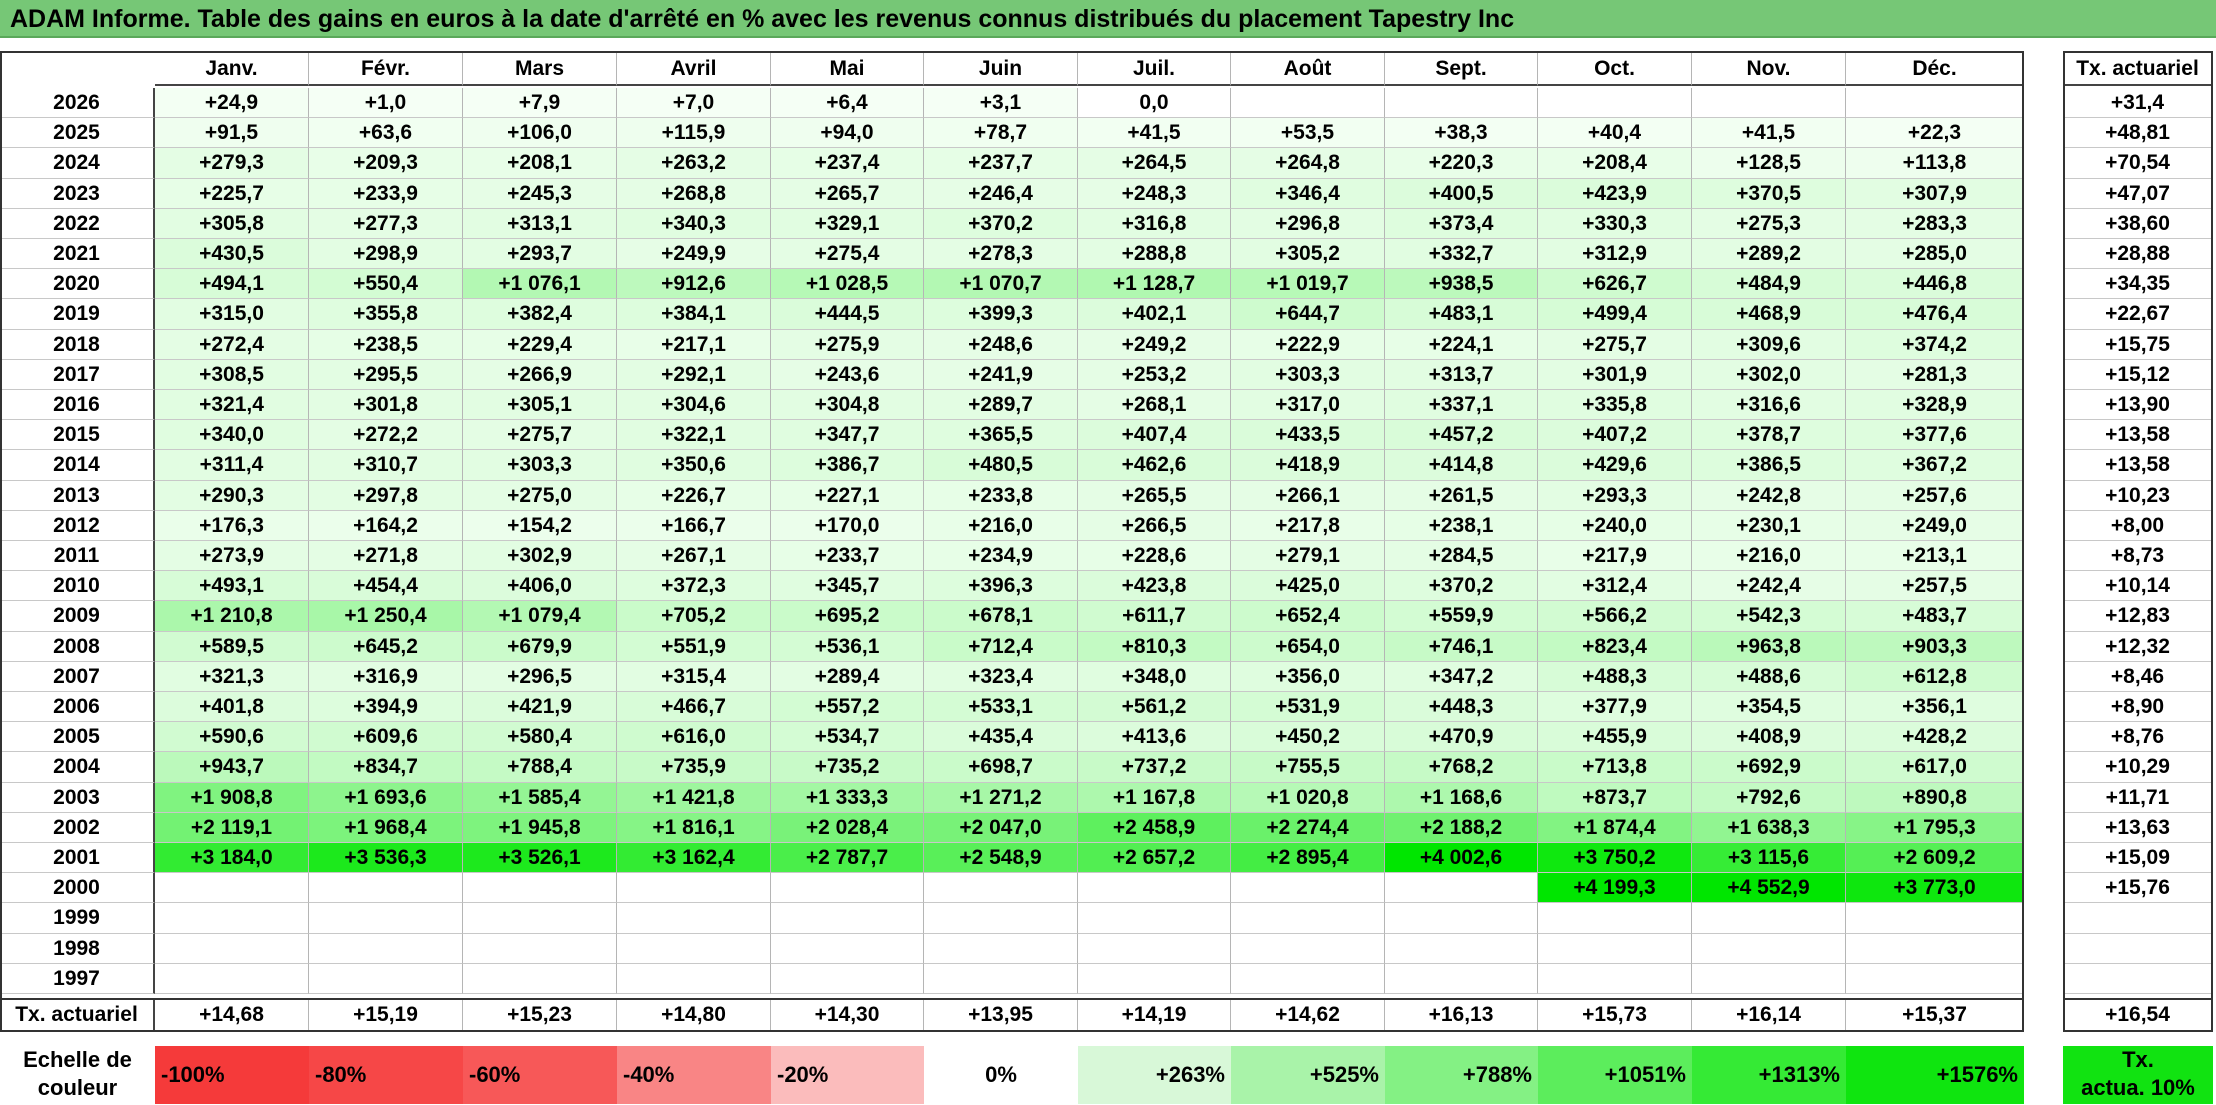 The width and height of the screenshot is (2216, 1105). What do you see at coordinates (1308, 616) in the screenshot?
I see `gain-cell: +652,4` at bounding box center [1308, 616].